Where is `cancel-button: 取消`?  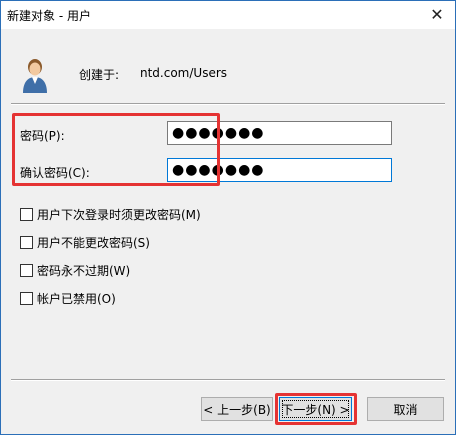
cancel-button: 取消 is located at coordinates (405, 409).